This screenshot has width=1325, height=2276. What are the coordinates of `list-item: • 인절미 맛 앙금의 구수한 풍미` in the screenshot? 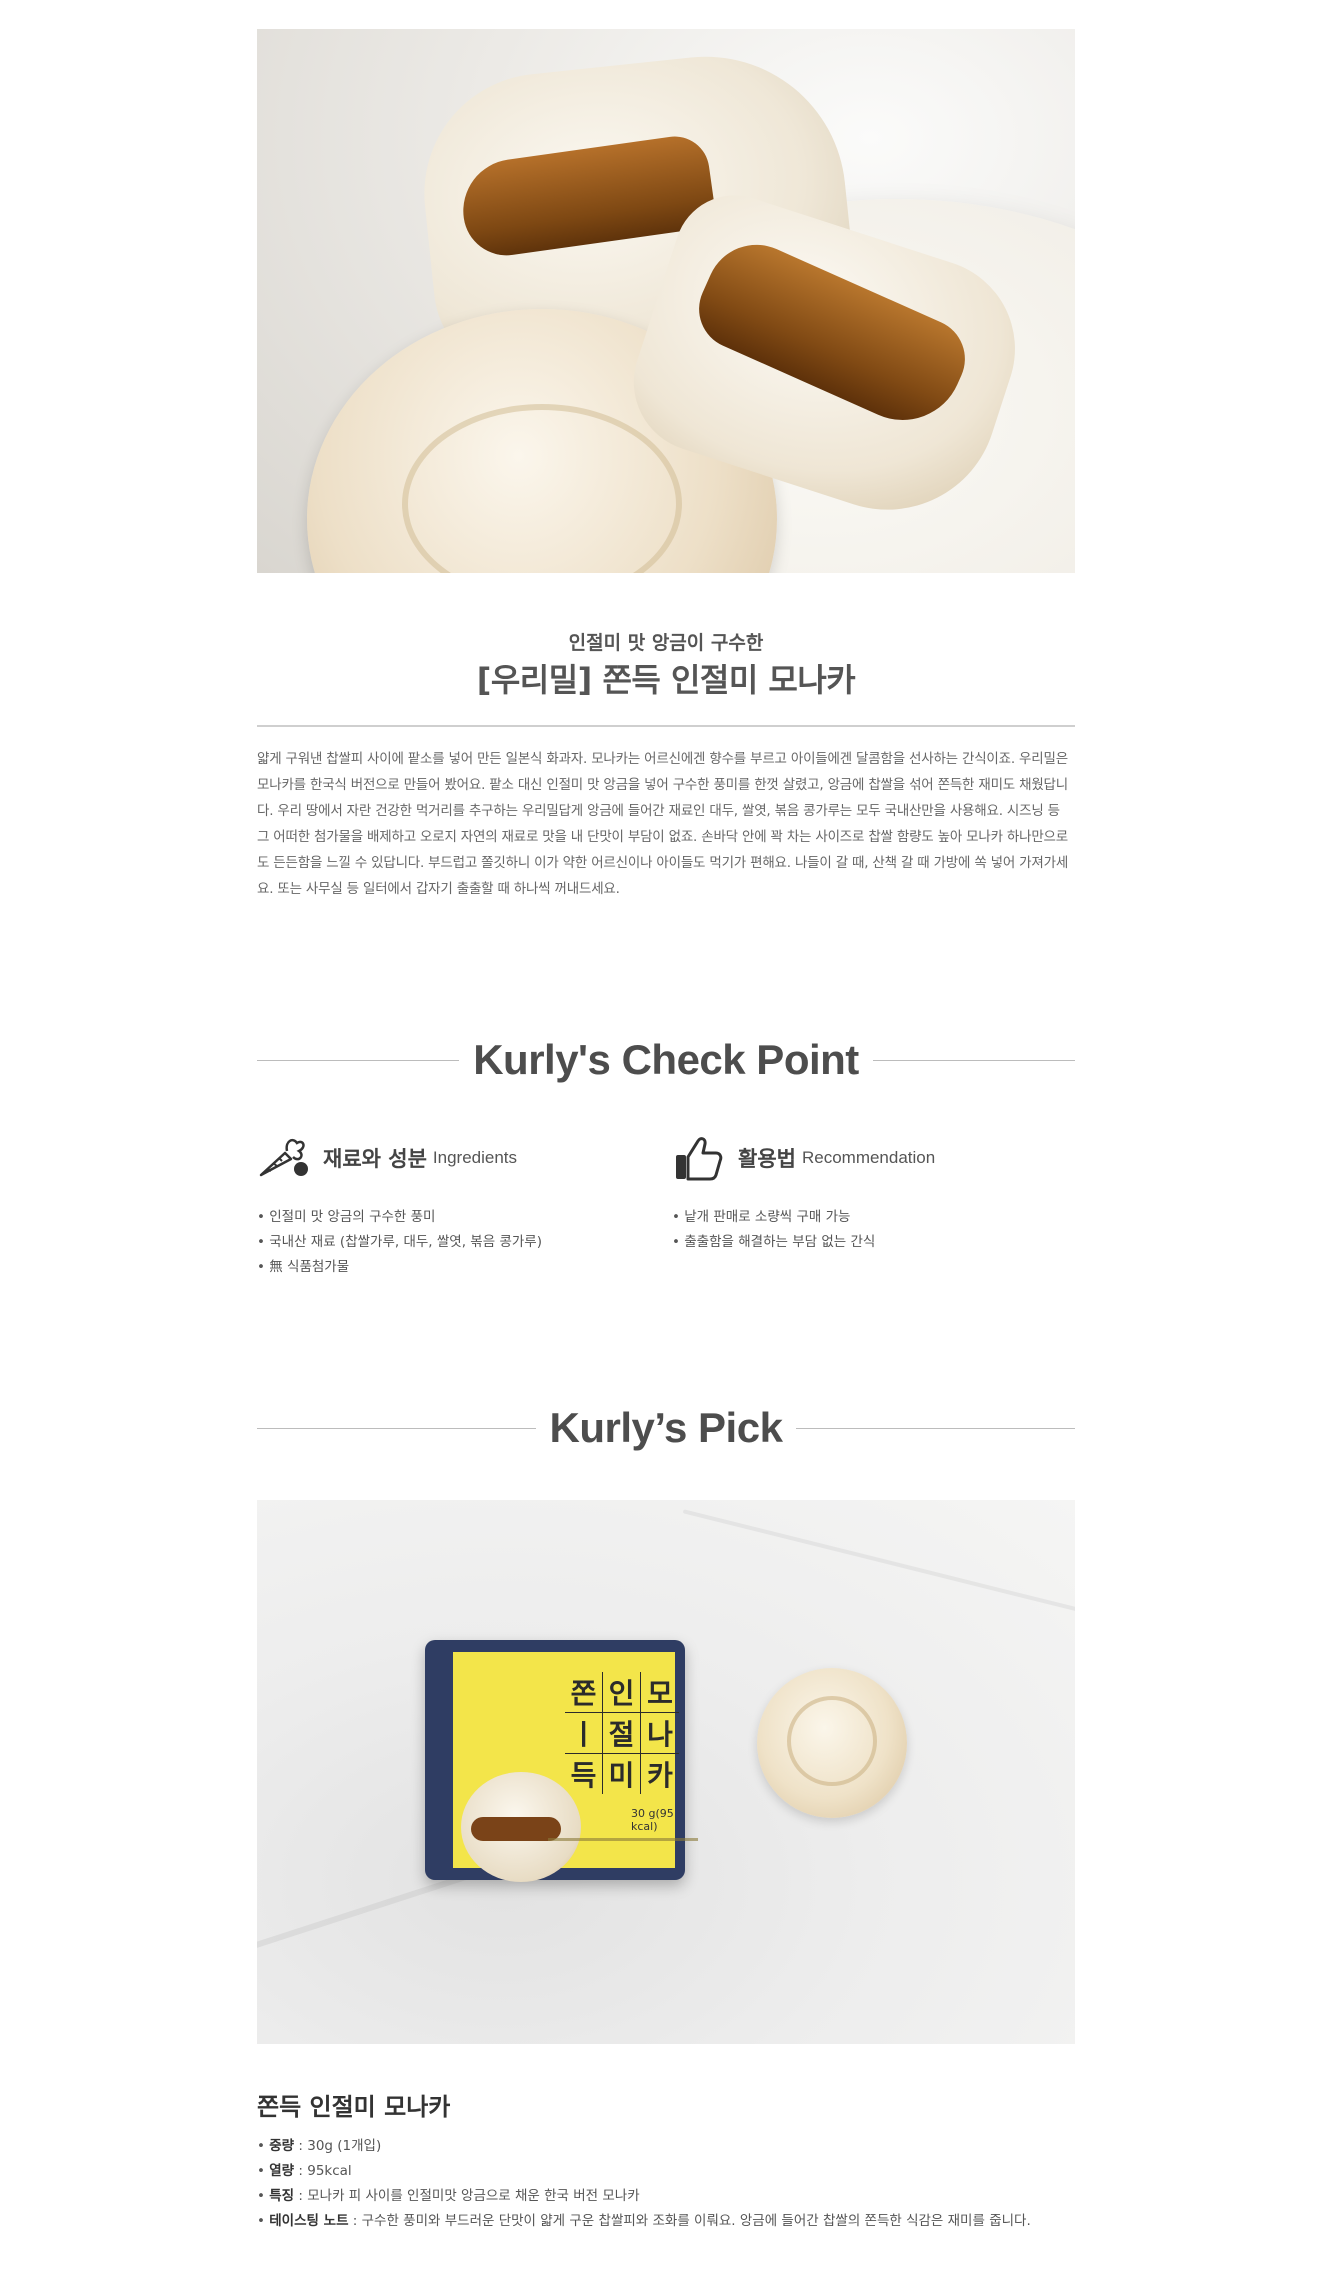 It's located at (346, 1217).